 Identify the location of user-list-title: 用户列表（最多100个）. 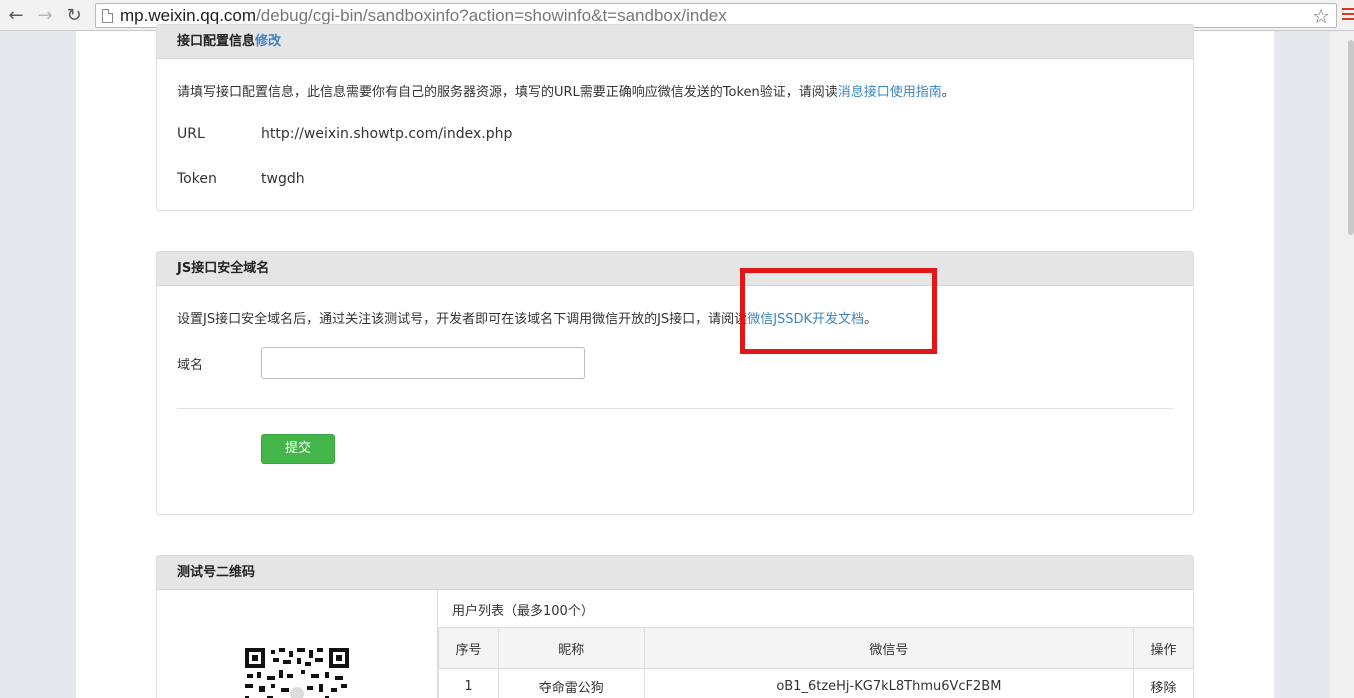
(523, 611).